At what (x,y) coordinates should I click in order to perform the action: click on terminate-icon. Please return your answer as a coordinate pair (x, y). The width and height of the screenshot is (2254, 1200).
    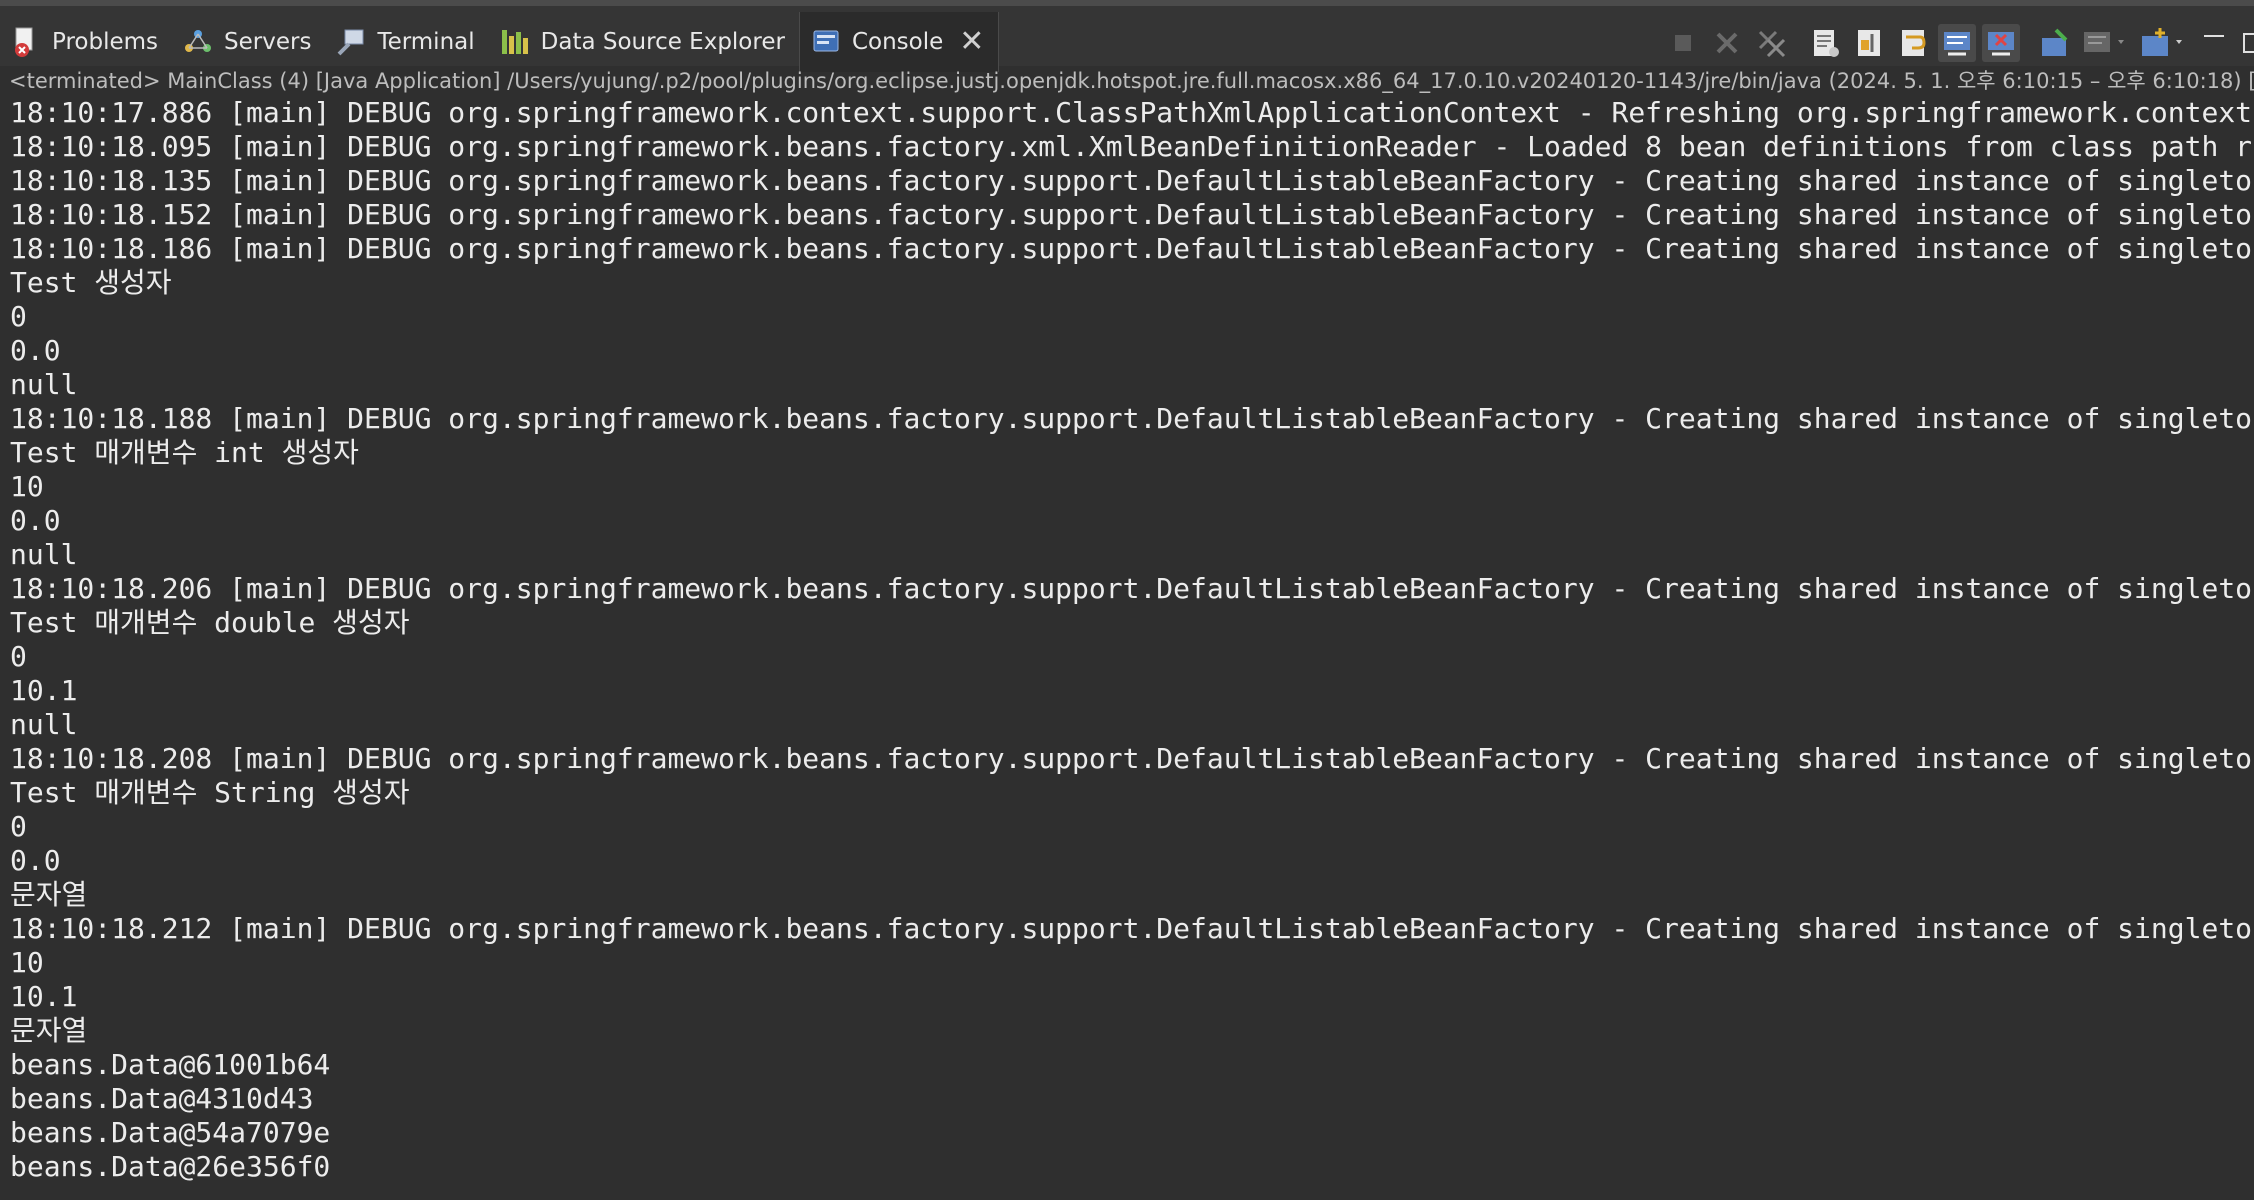
    Looking at the image, I should click on (1683, 43).